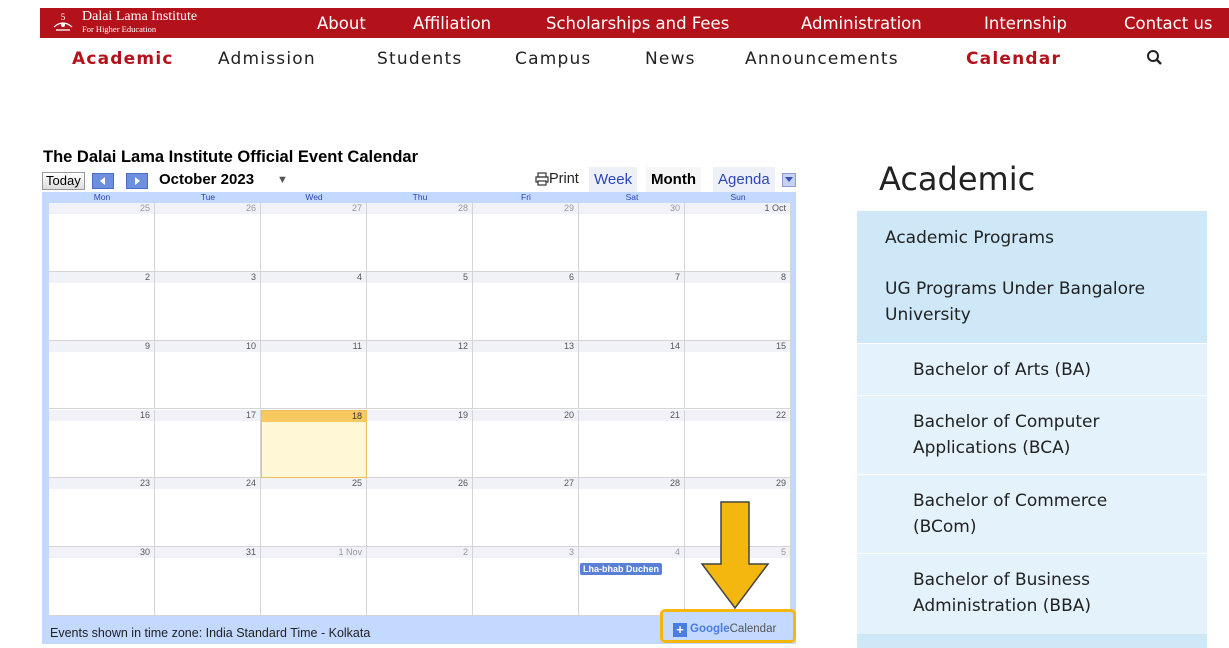  I want to click on day-cell: 16, so click(102, 444).